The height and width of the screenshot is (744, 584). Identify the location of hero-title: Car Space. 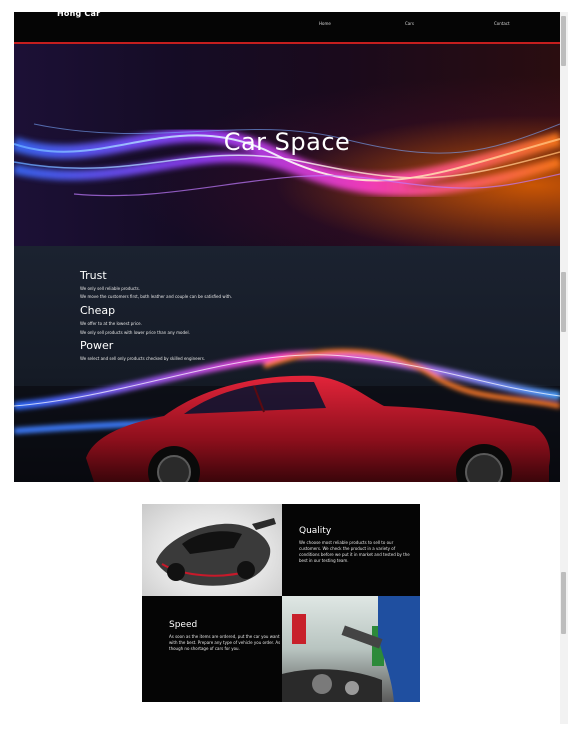
(287, 142).